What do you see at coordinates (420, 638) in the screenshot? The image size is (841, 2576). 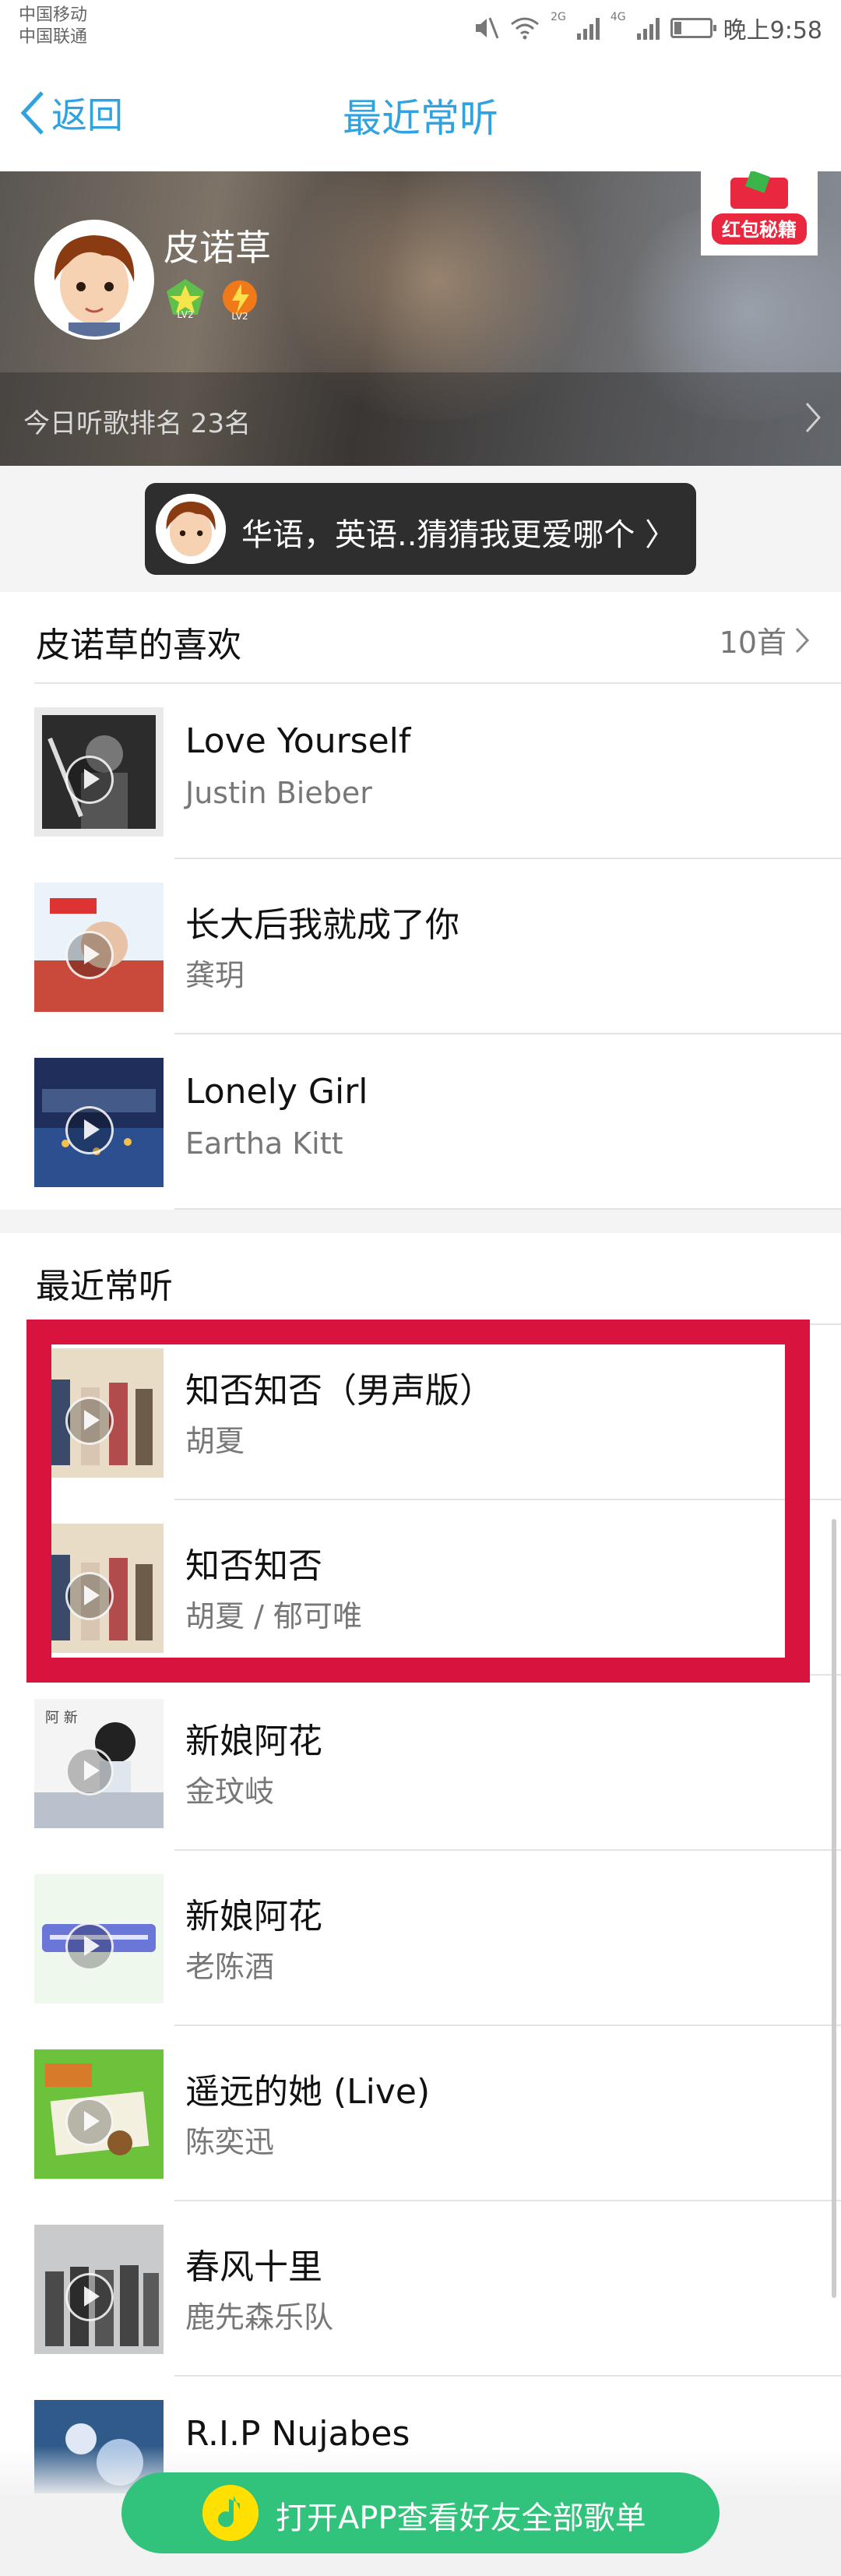 I see `favorites-header: 皮诺草的喜欢 10首` at bounding box center [420, 638].